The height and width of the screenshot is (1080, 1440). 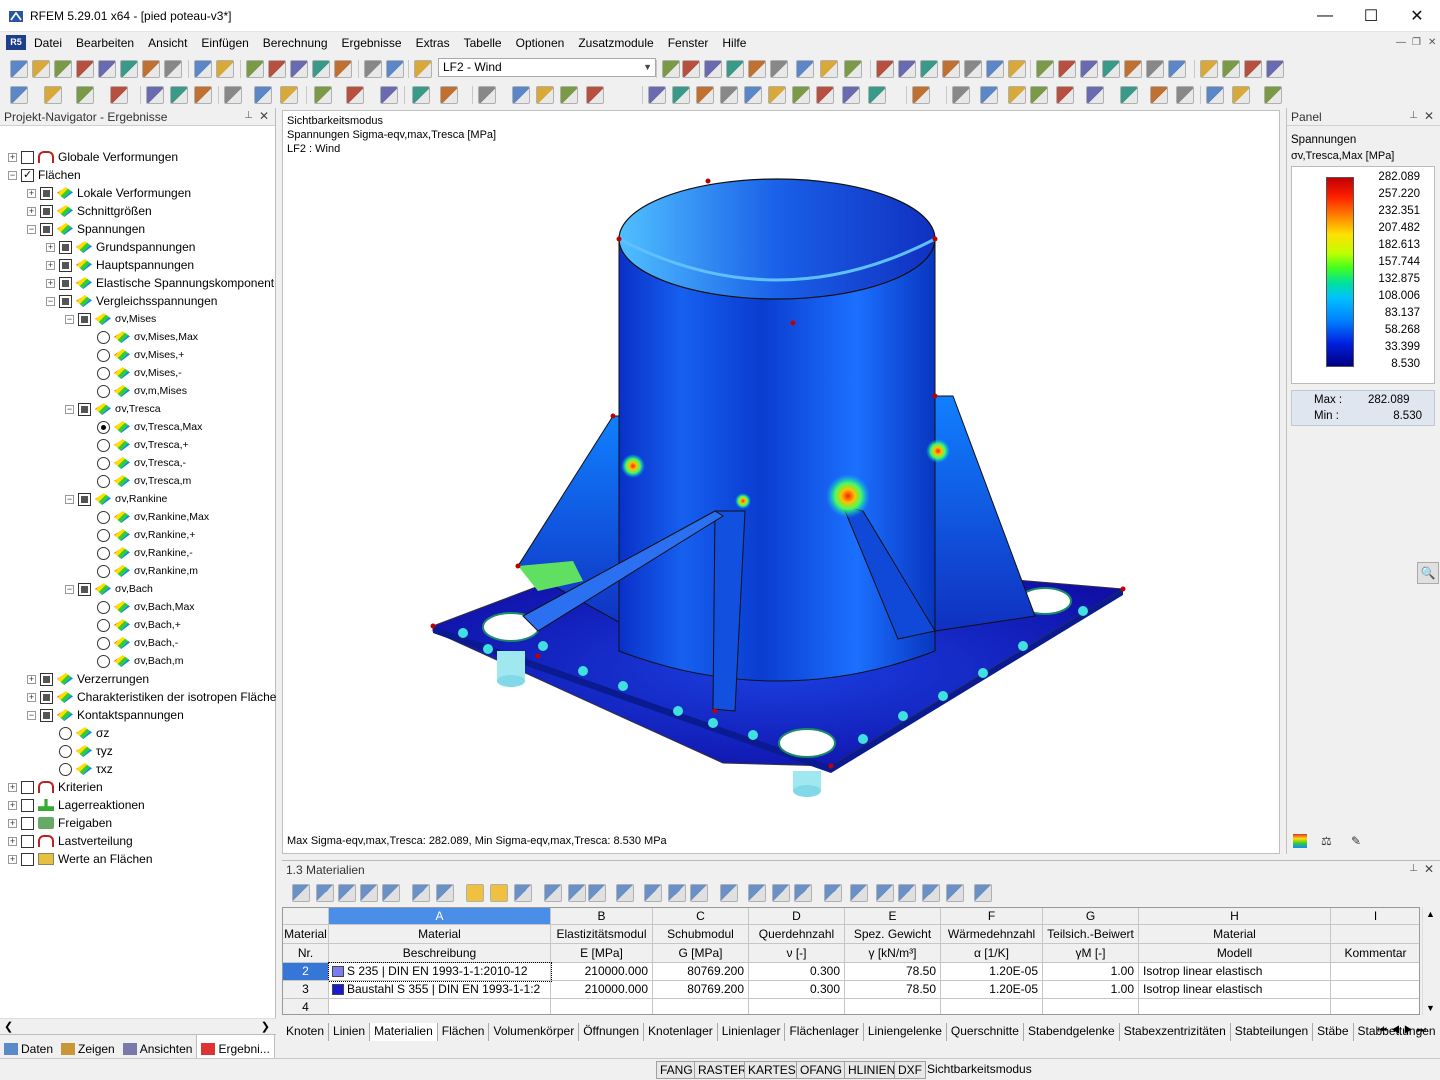 I want to click on tree-item: − σv,Tresca, so click(x=113, y=409).